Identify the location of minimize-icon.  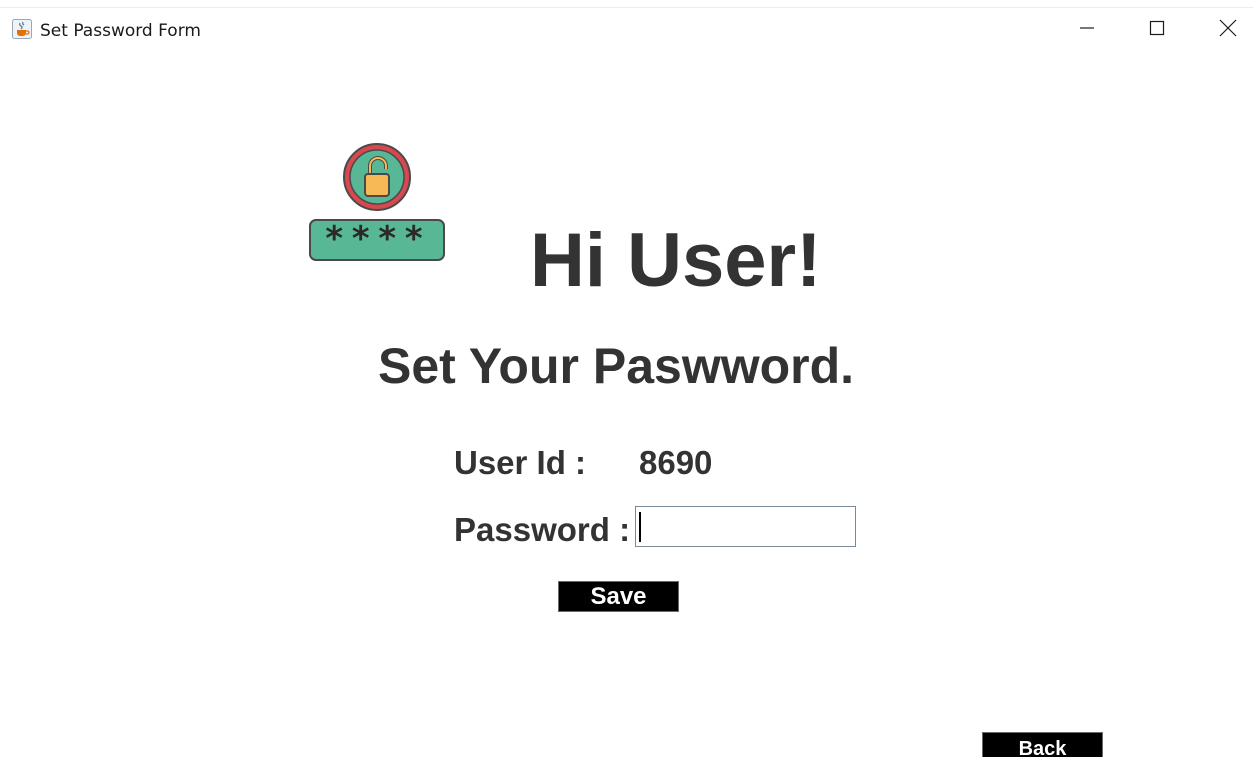
(1087, 30).